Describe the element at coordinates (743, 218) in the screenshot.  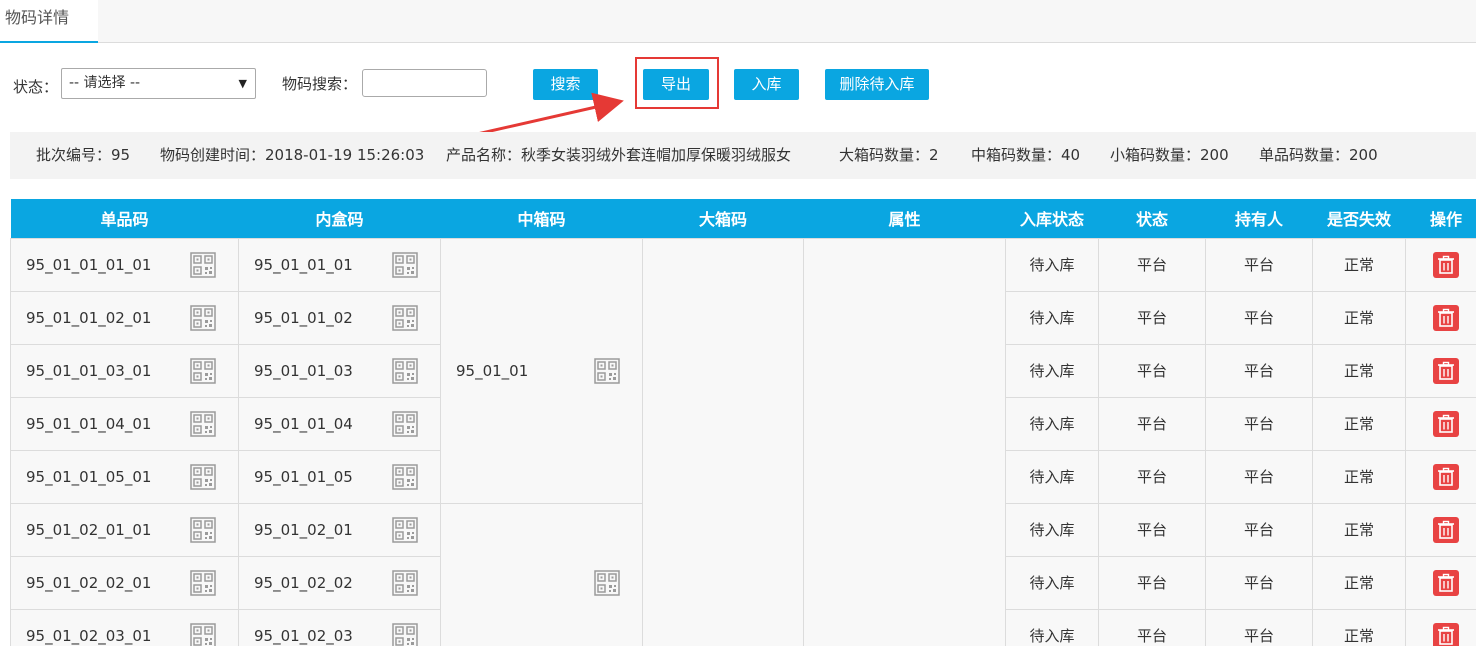
I see `table-header-row: 单品码 内盒码 中箱码 大箱码 属性 入库状态 状态 持有人 是否失效 操作` at that location.